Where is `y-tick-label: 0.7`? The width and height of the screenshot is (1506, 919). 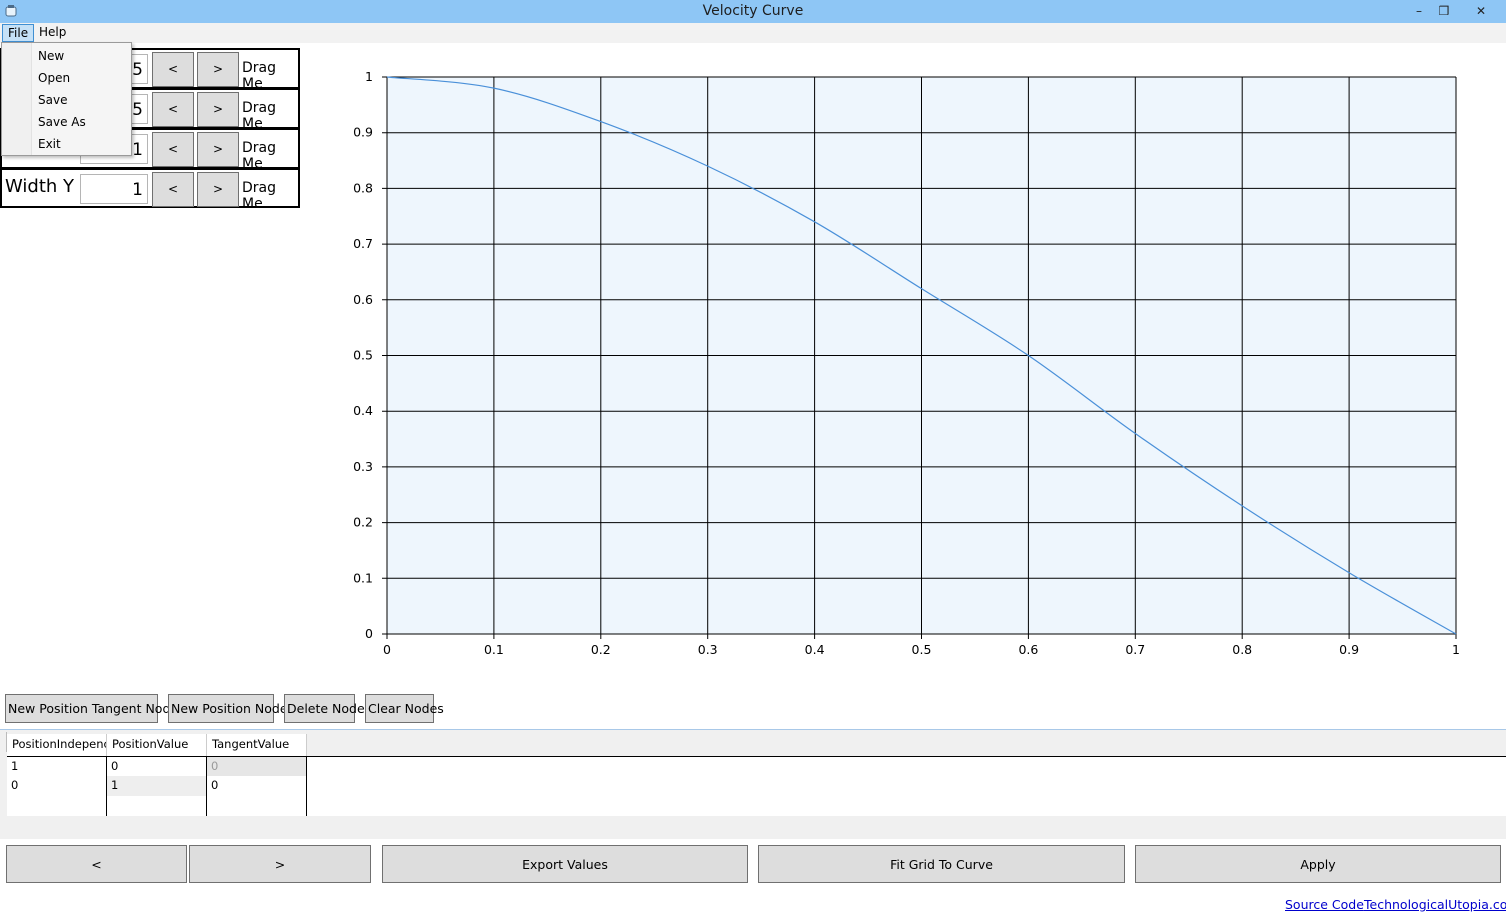
y-tick-label: 0.7 is located at coordinates (363, 243).